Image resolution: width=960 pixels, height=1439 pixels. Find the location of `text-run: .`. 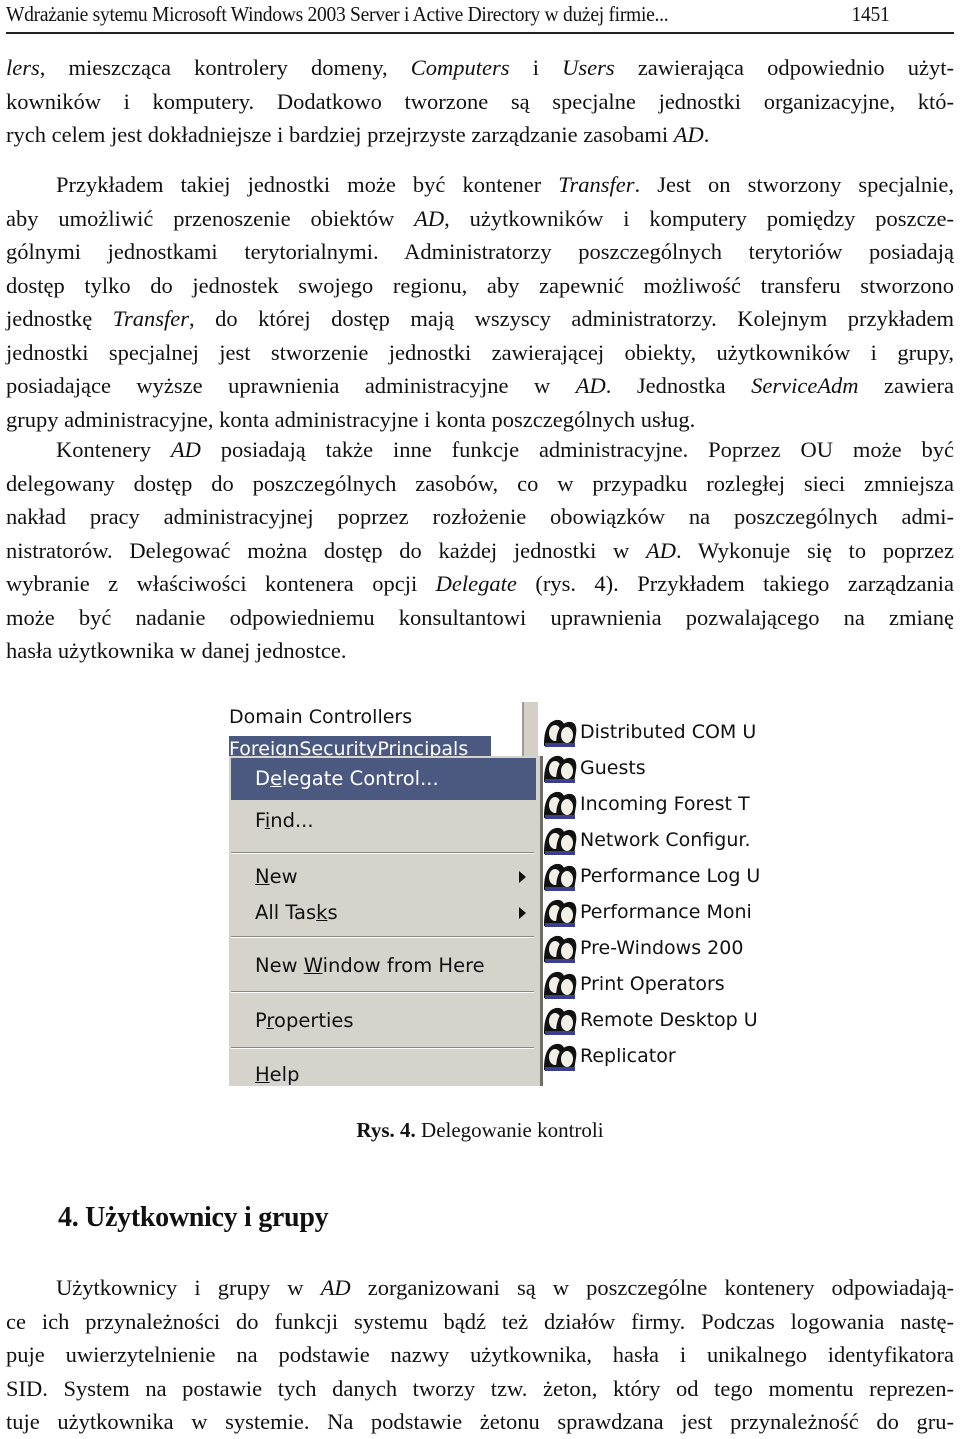

text-run: . is located at coordinates (706, 134).